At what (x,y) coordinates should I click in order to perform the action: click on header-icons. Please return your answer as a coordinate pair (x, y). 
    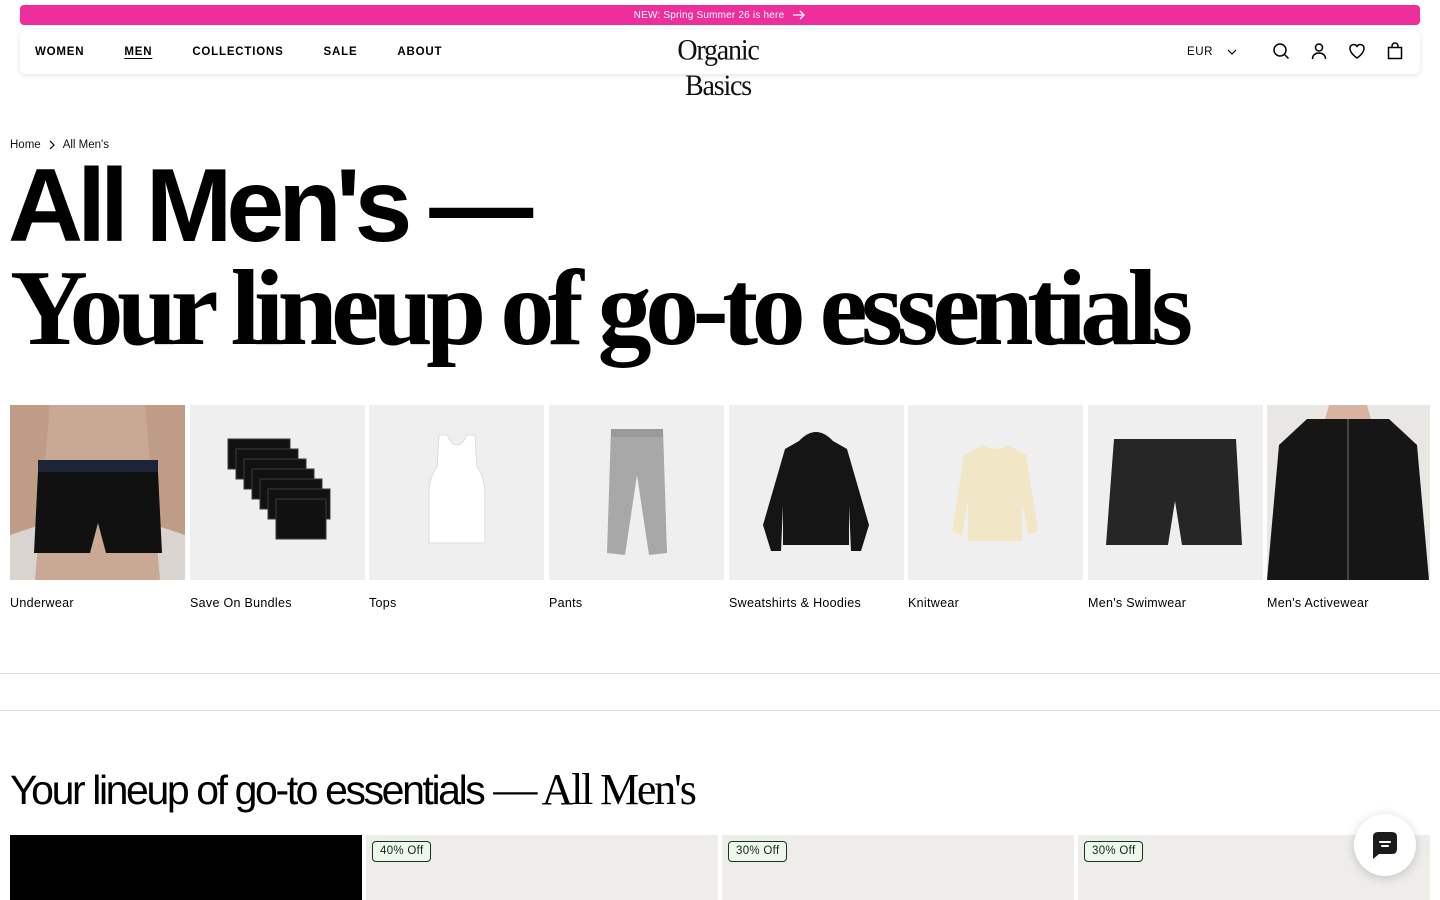
    Looking at the image, I should click on (1338, 51).